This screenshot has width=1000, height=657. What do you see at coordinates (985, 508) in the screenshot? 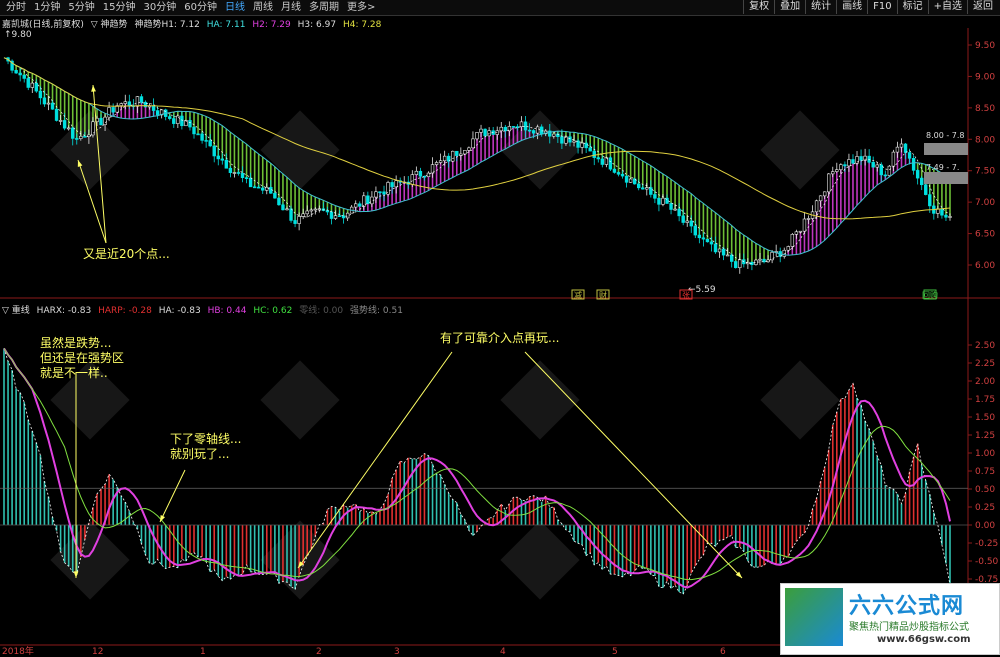
I see `sub-axis-label-9: 0.25` at bounding box center [985, 508].